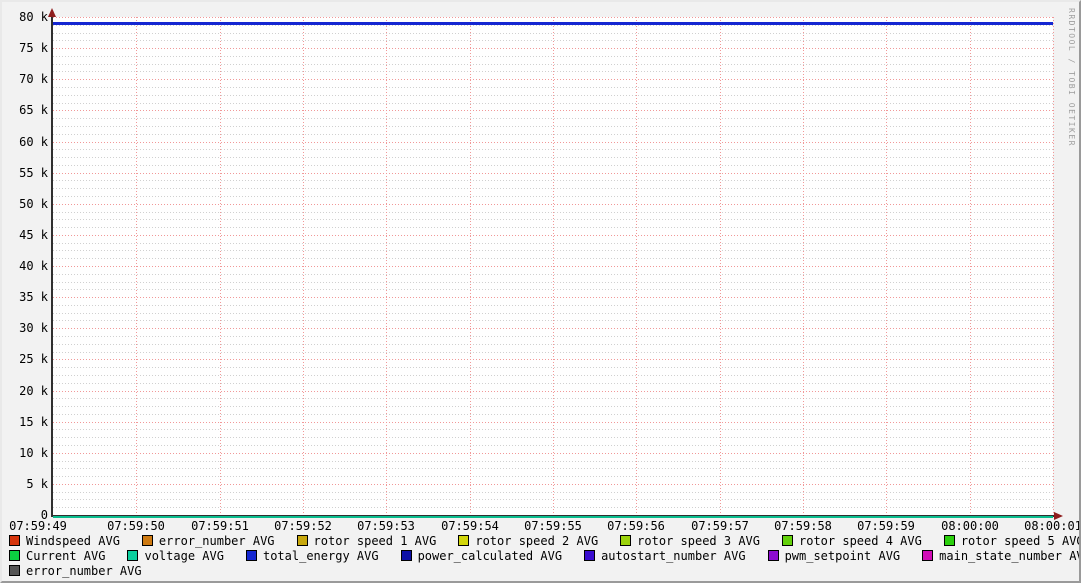 The image size is (1081, 583). I want to click on y-tick-label: 60 k, so click(33, 142).